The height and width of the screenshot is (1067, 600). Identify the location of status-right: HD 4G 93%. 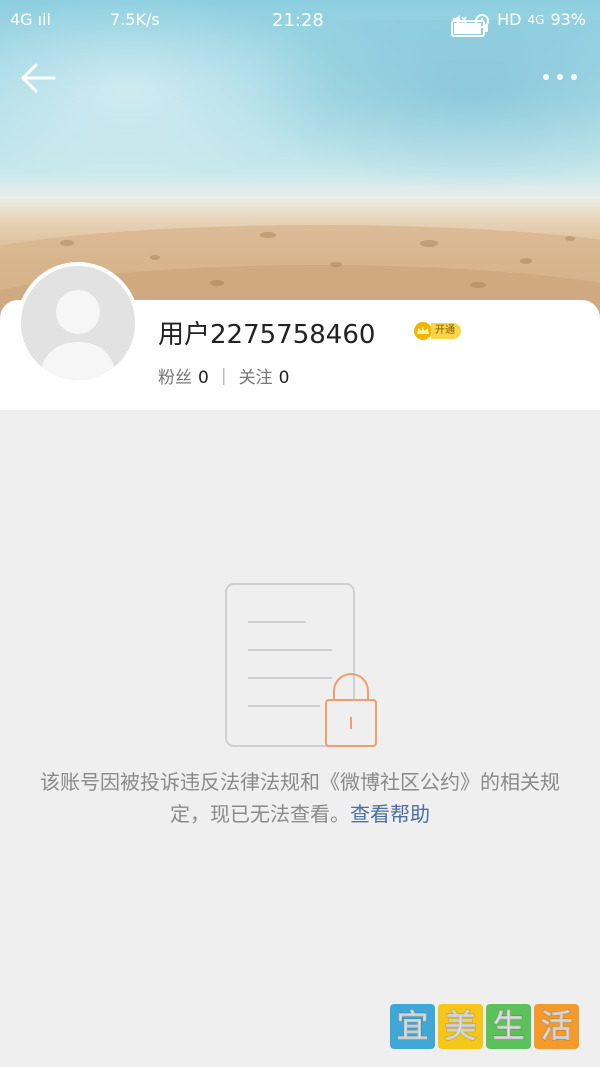
(518, 23).